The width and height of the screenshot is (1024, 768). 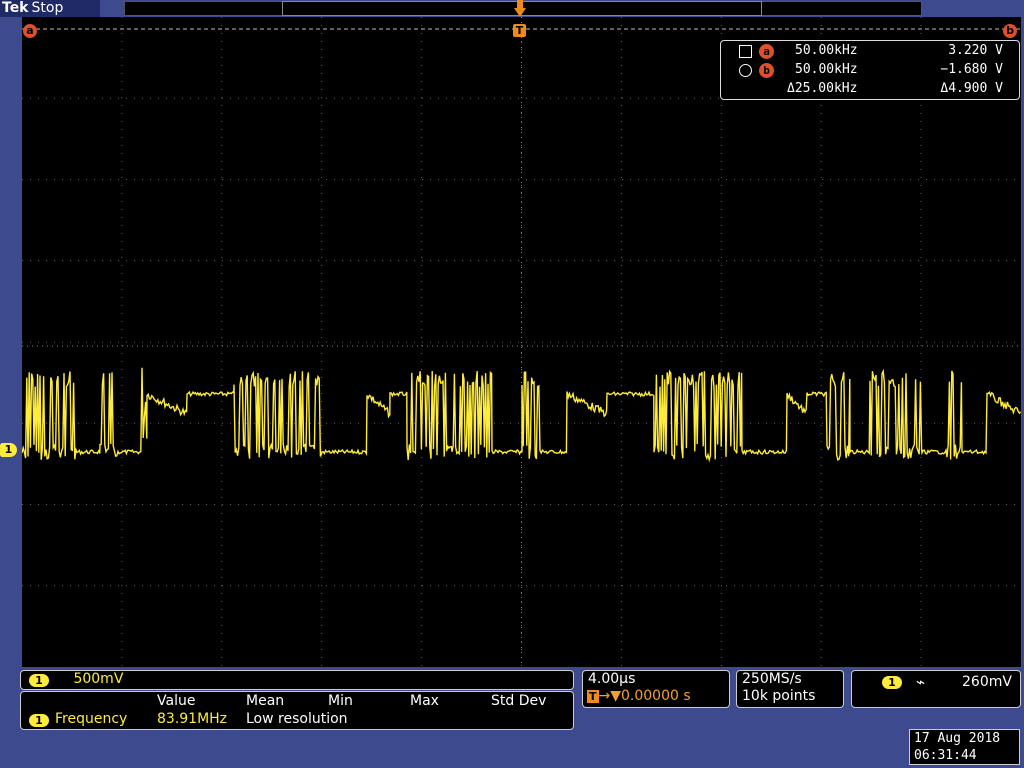 I want to click on channel-1-scale-panel: 1 500mV, so click(x=297, y=680).